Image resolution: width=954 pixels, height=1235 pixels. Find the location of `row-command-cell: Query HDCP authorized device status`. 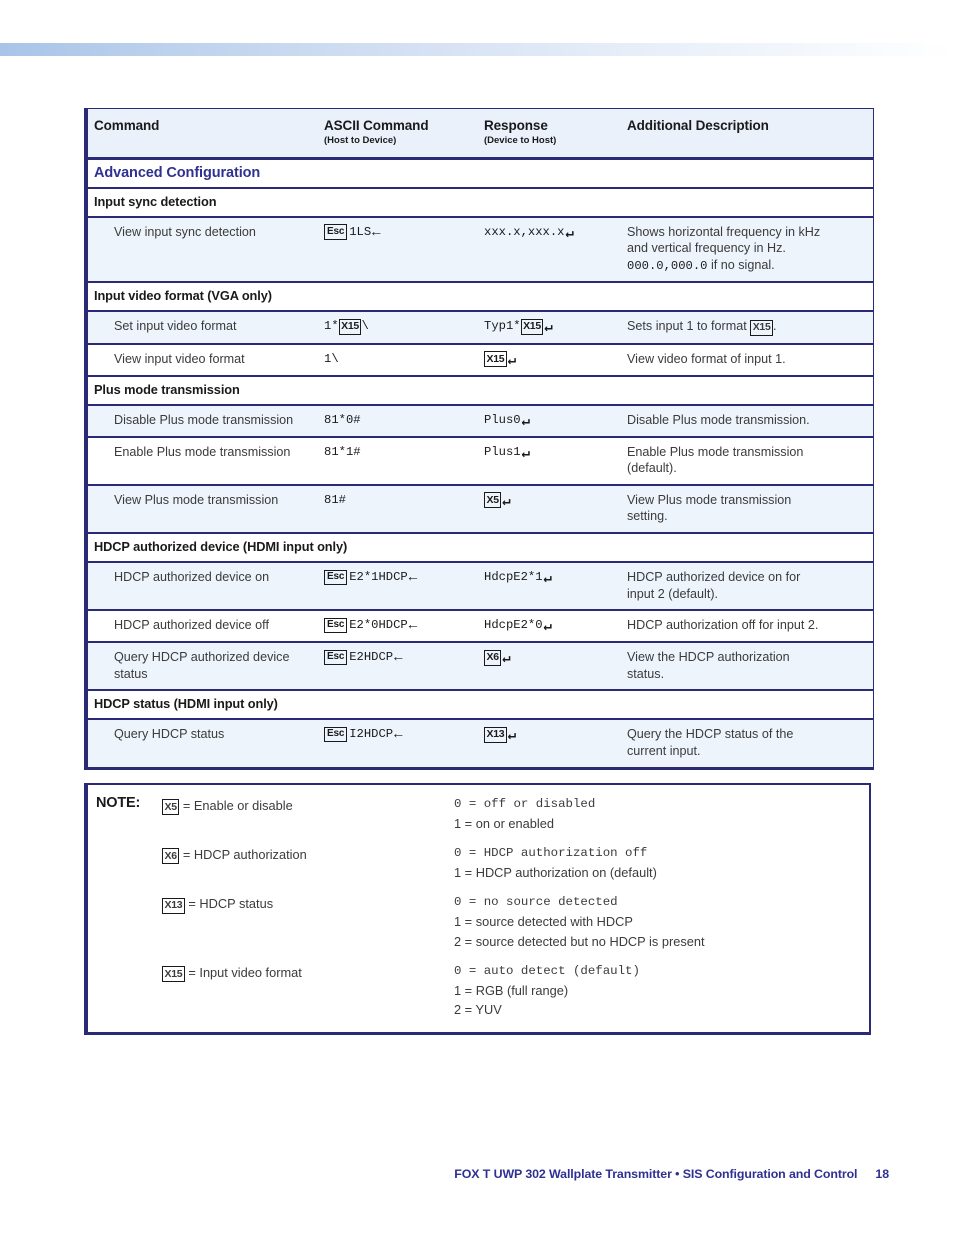

row-command-cell: Query HDCP authorized device status is located at coordinates (202, 667).